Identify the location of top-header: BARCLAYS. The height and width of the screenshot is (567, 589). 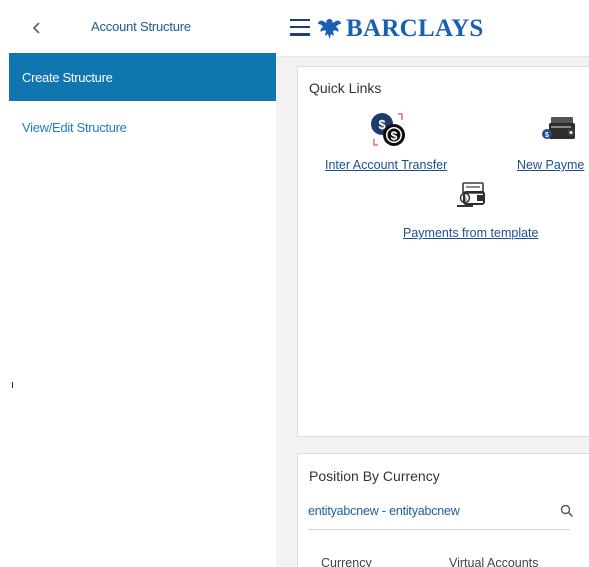
(432, 28).